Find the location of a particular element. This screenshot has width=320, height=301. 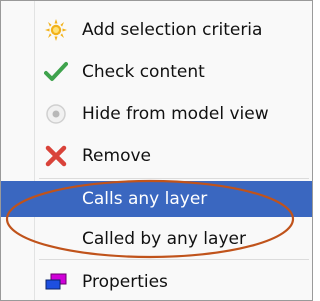

menu-item-hide-from-model-view: Hide from model view is located at coordinates (156, 114).